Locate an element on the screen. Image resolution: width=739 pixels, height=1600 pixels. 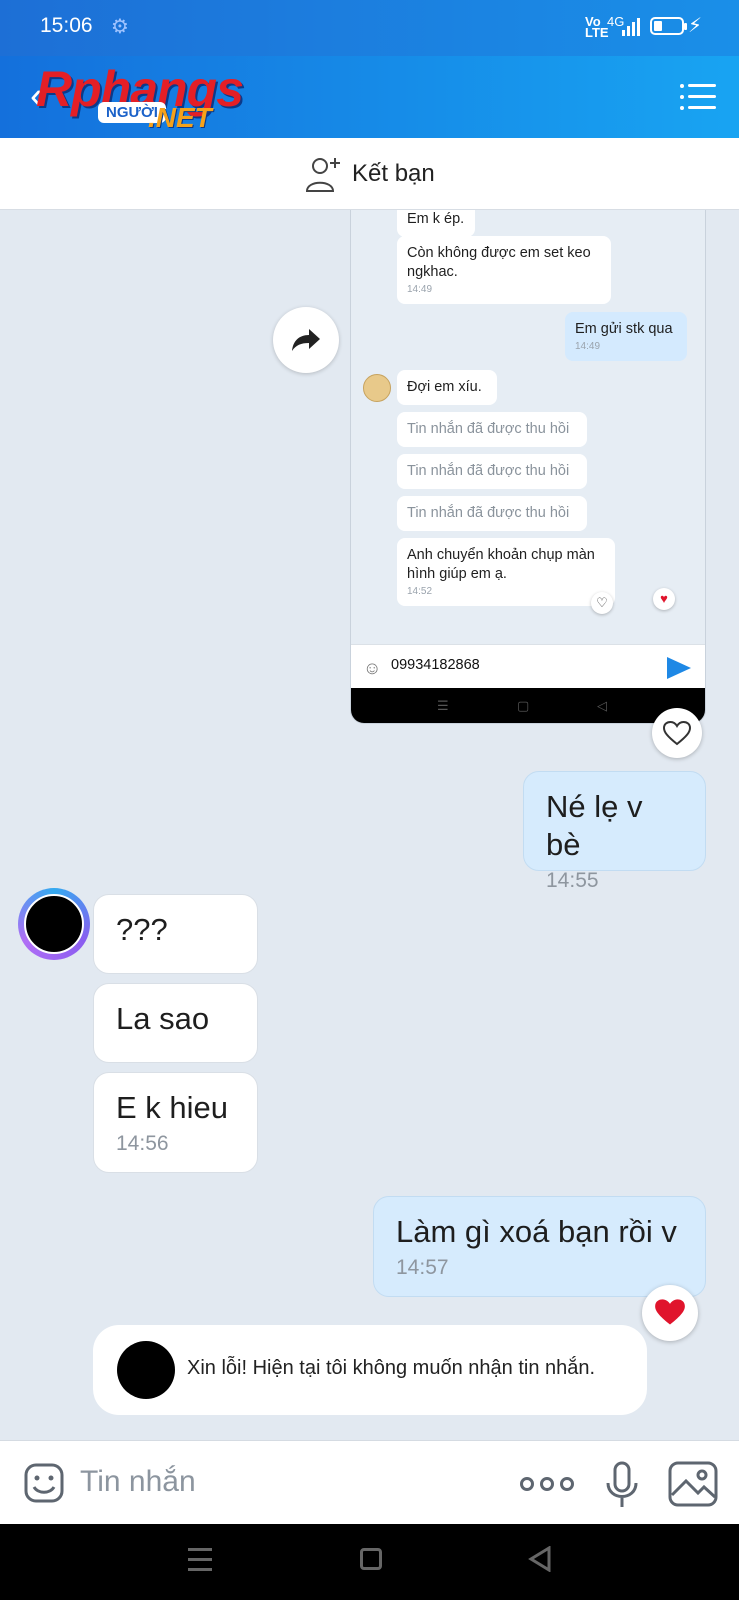
status-bar: 15:06 ⚙ Vo LTE 4G ⚡ is located at coordinates (369, 28).